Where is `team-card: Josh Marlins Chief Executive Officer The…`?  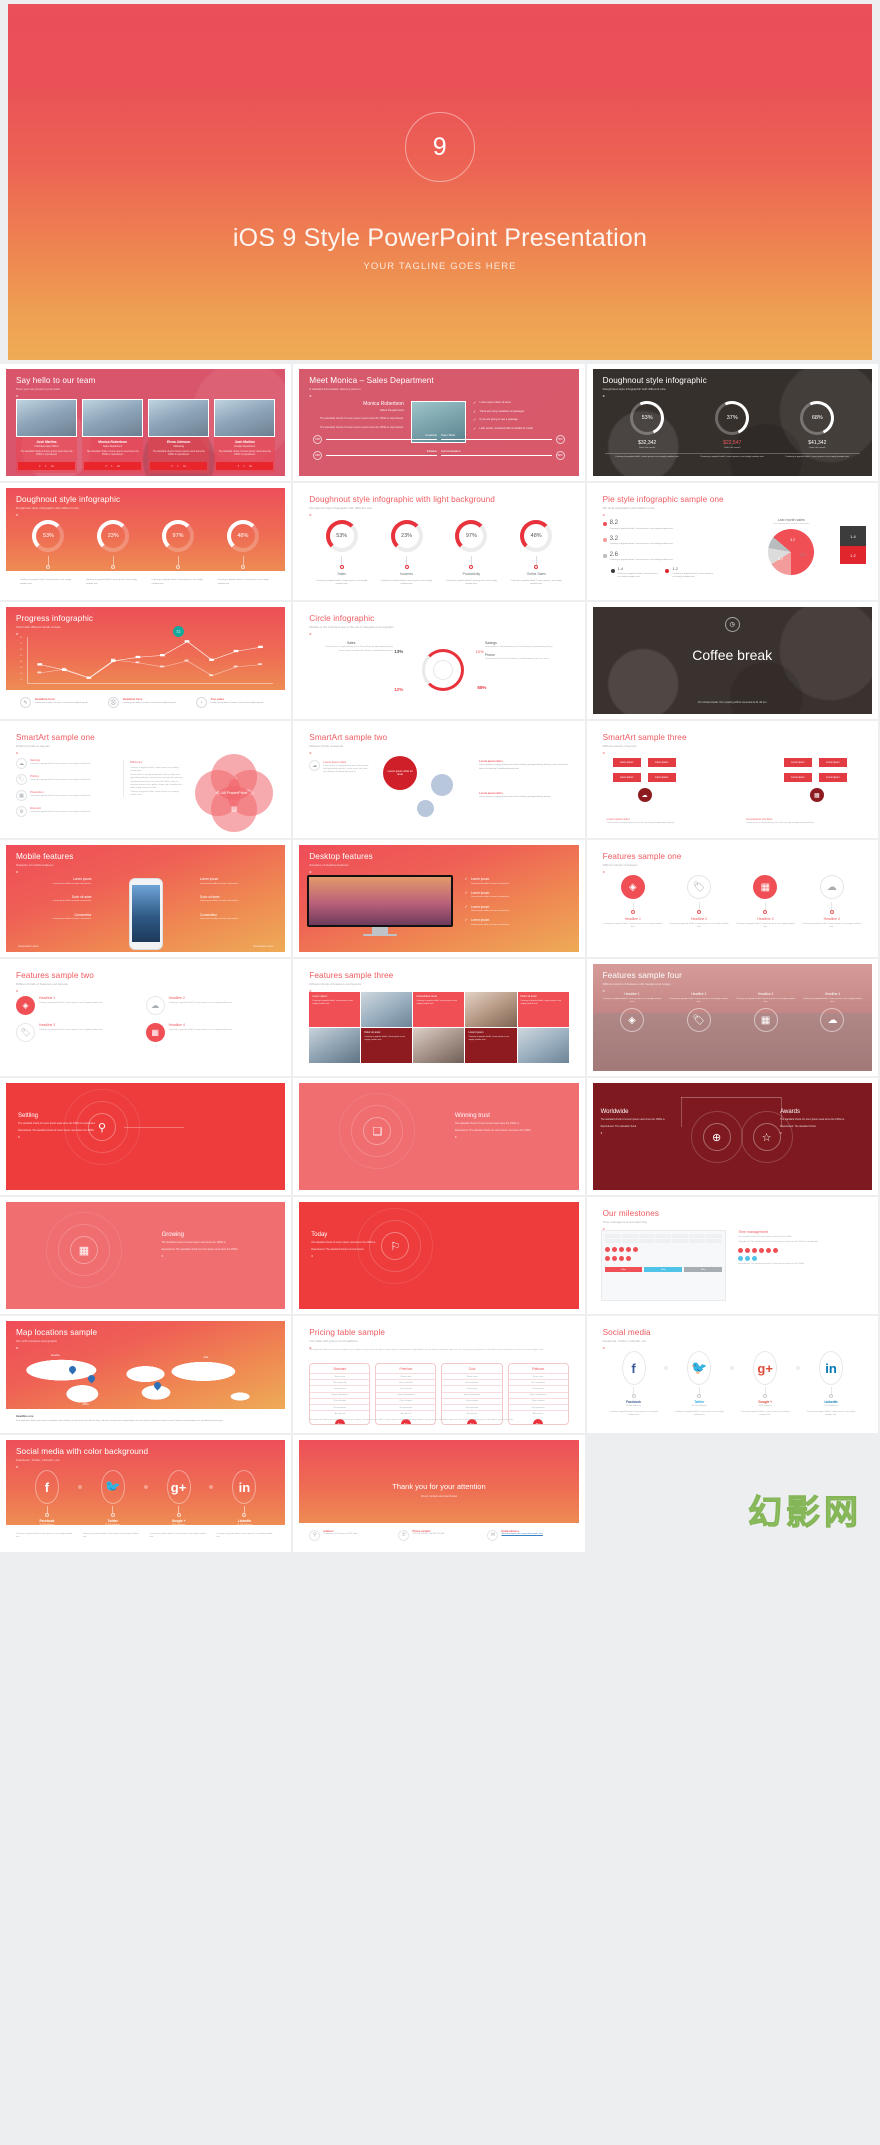
team-card: Josh Marlins Chief Executive Officer The… is located at coordinates (47, 436).